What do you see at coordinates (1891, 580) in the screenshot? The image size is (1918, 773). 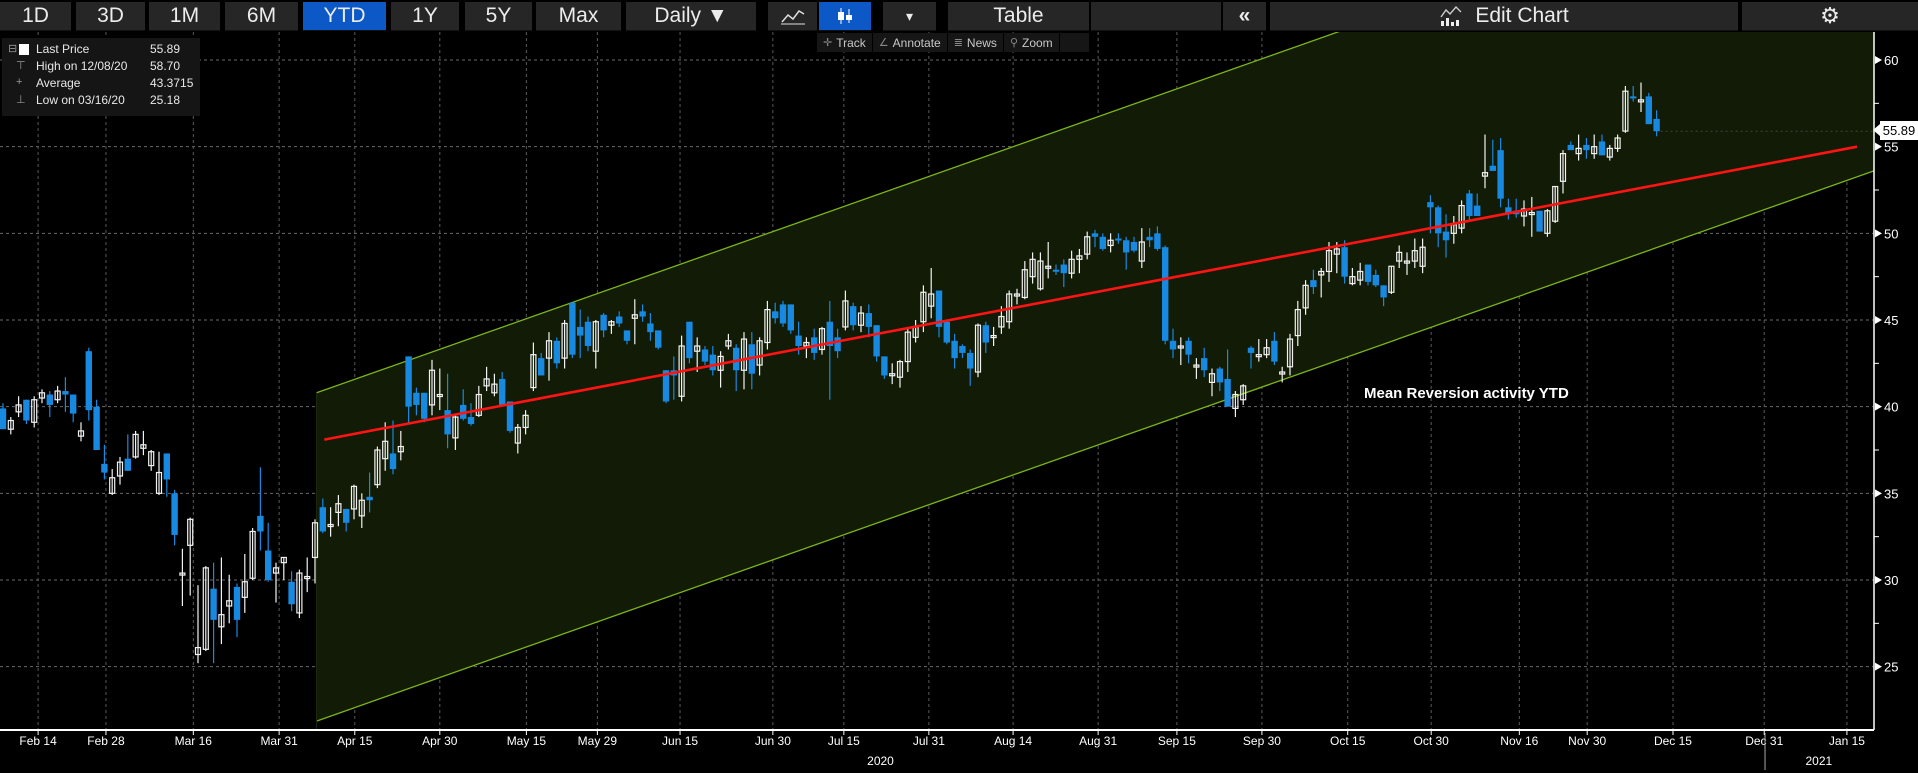 I see `y-tick-label: 30` at bounding box center [1891, 580].